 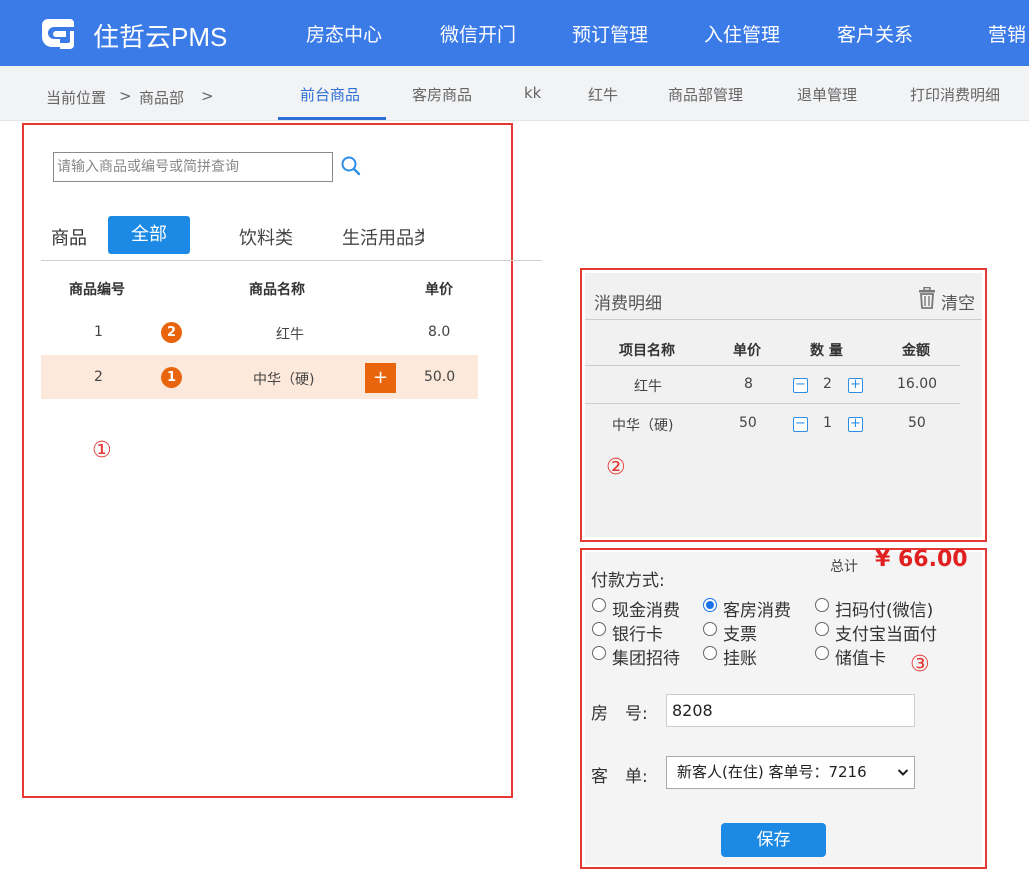 I want to click on save-button: 保存, so click(x=773, y=840).